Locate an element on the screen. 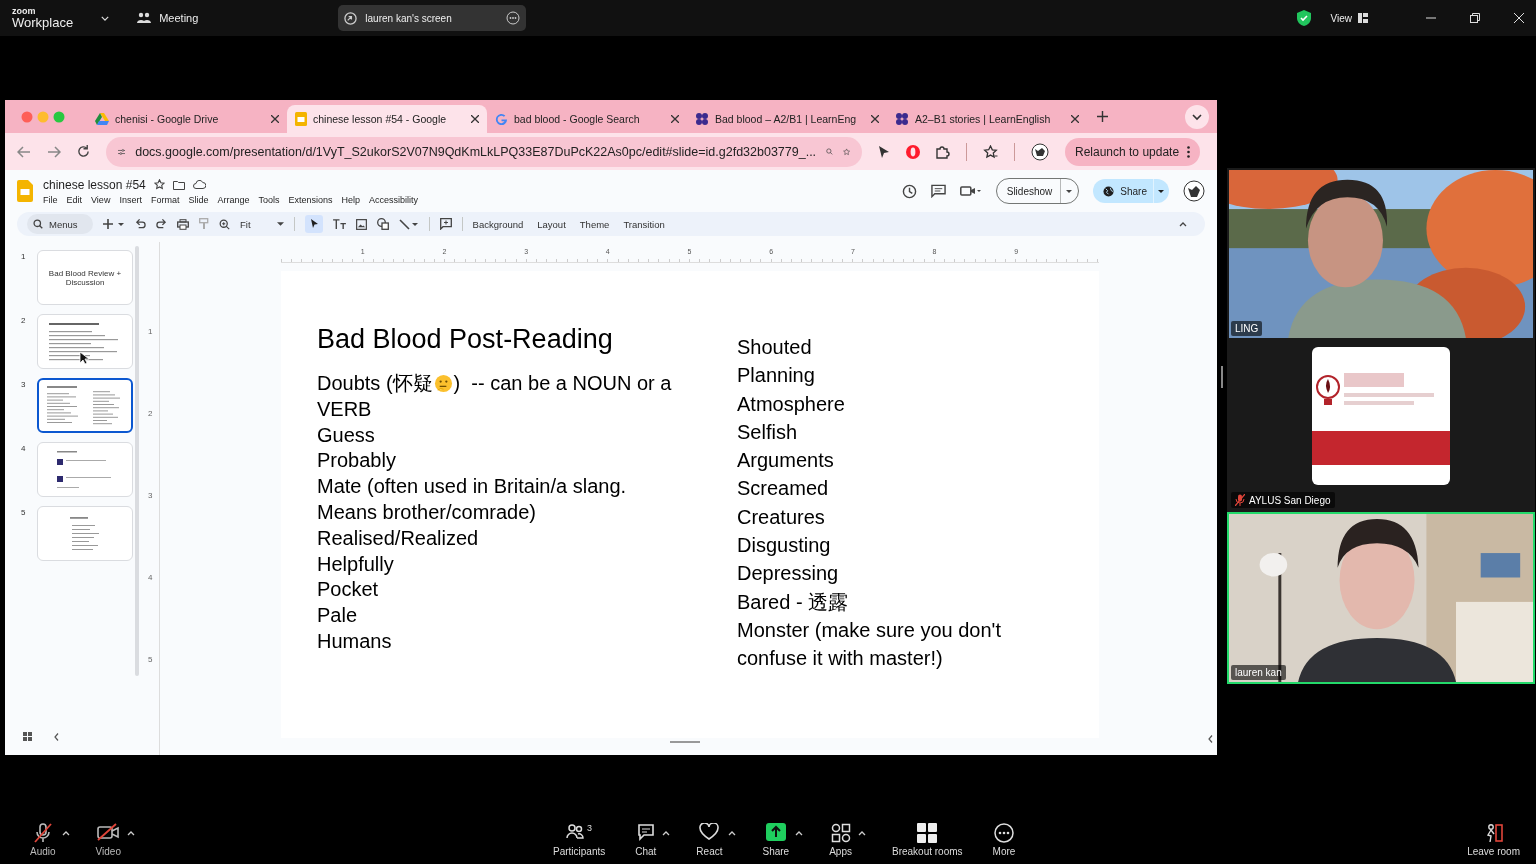 This screenshot has width=1536, height=864. vocabulary-word: Planning is located at coordinates (776, 376).